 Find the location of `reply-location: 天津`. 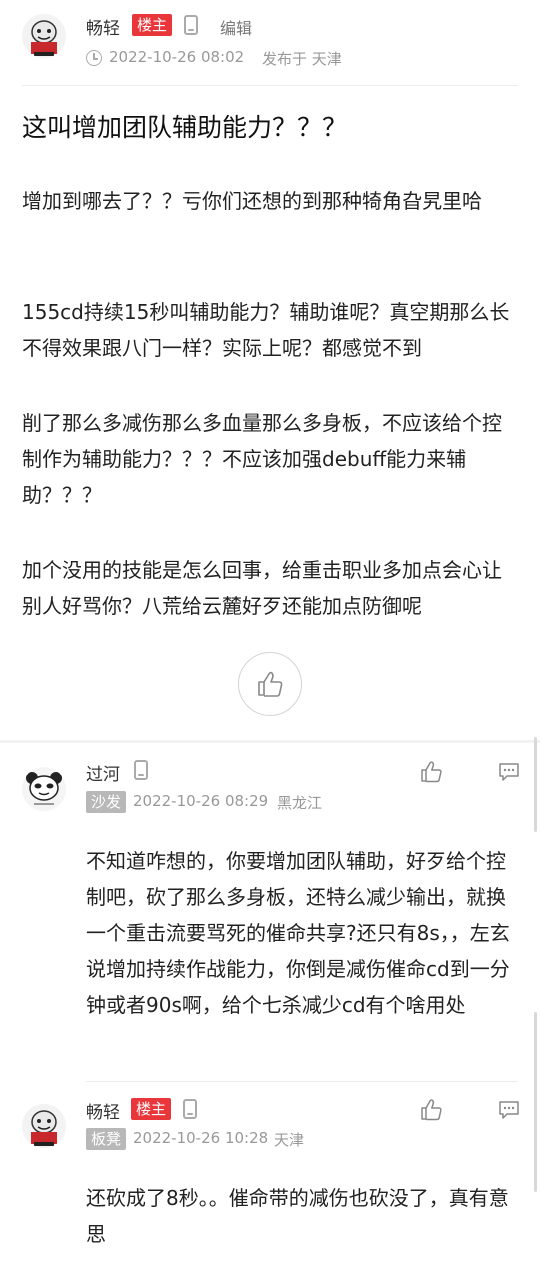

reply-location: 天津 is located at coordinates (289, 1140).